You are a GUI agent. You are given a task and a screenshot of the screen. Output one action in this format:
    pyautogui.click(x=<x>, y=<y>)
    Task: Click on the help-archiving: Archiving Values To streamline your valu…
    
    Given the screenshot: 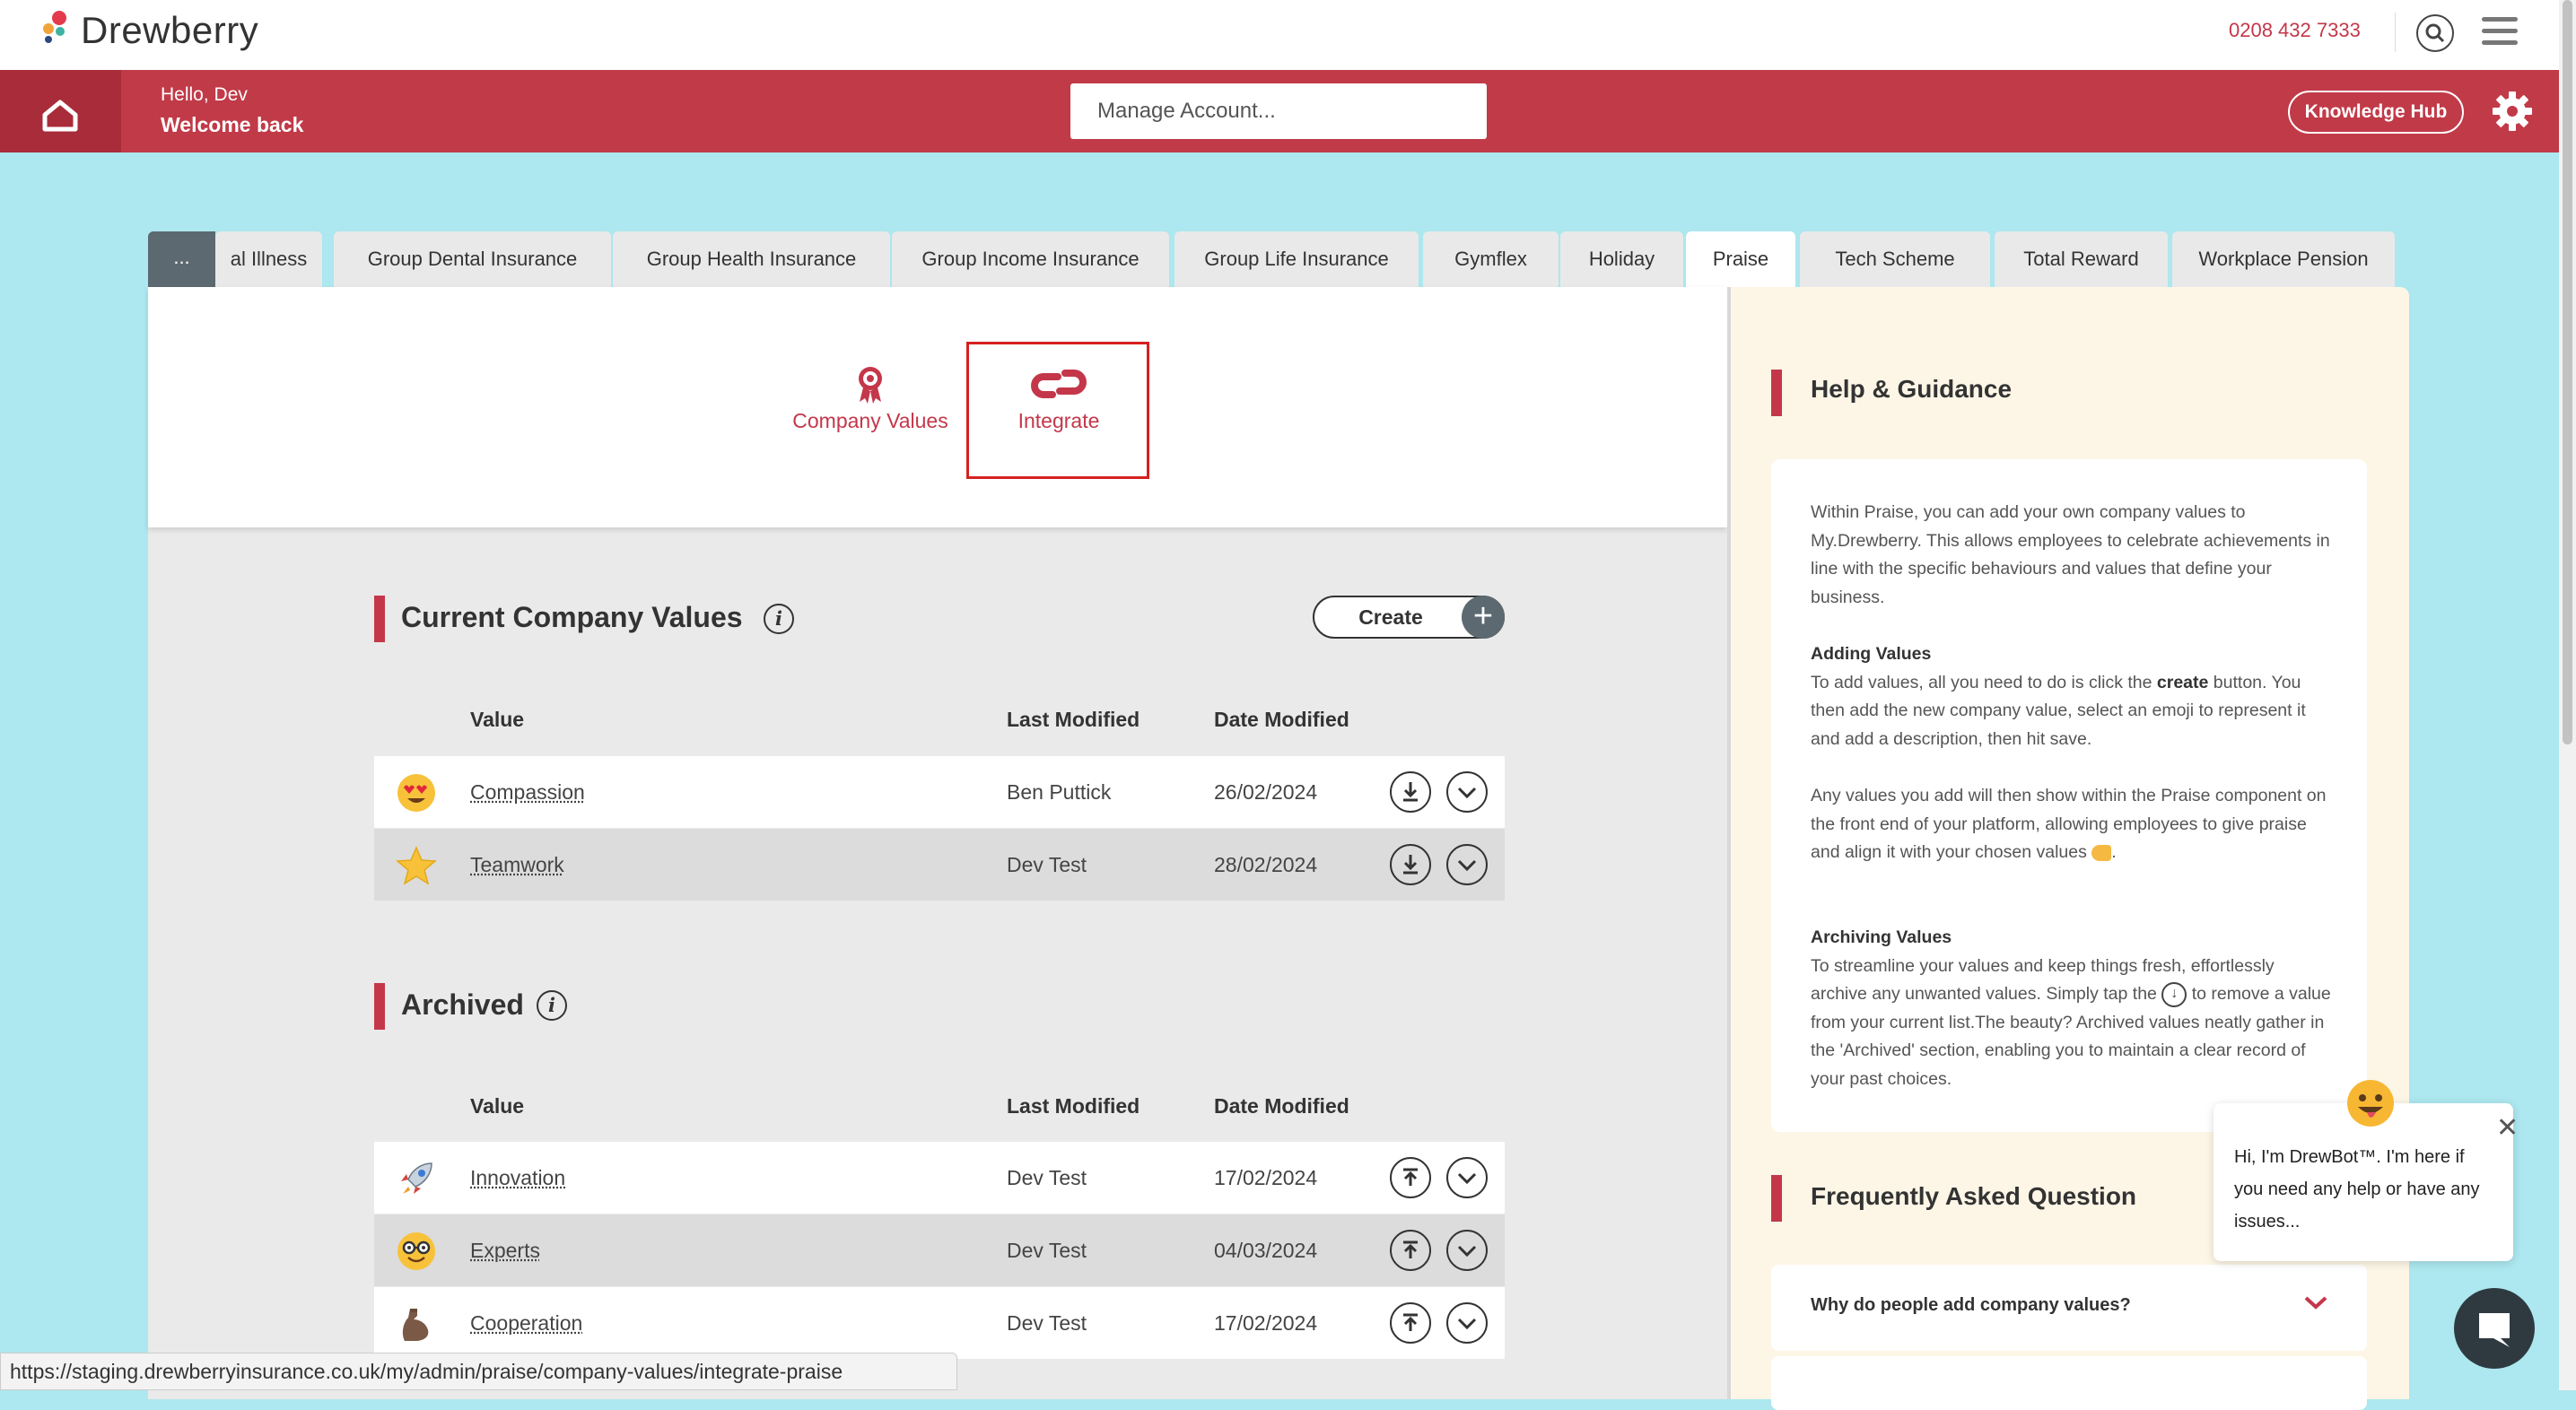 What is the action you would take?
    pyautogui.click(x=2071, y=1009)
    